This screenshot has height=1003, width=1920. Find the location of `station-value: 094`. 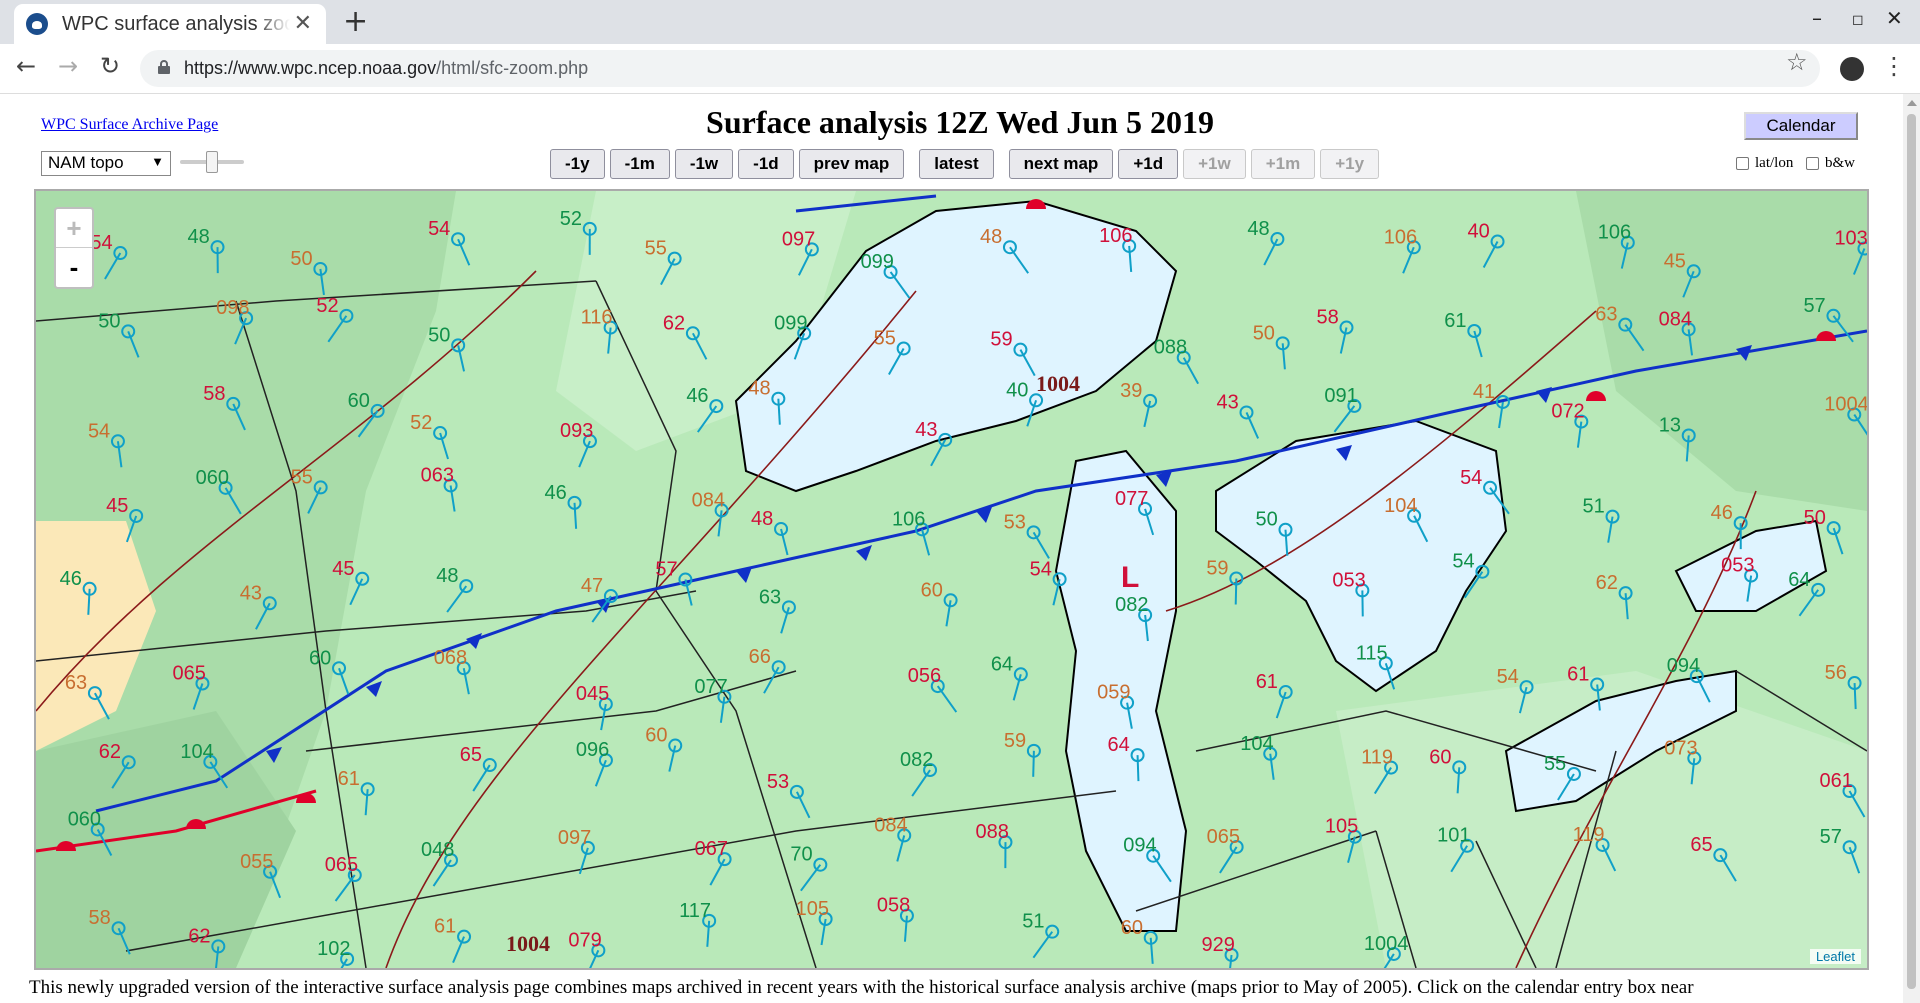

station-value: 094 is located at coordinates (1139, 846).